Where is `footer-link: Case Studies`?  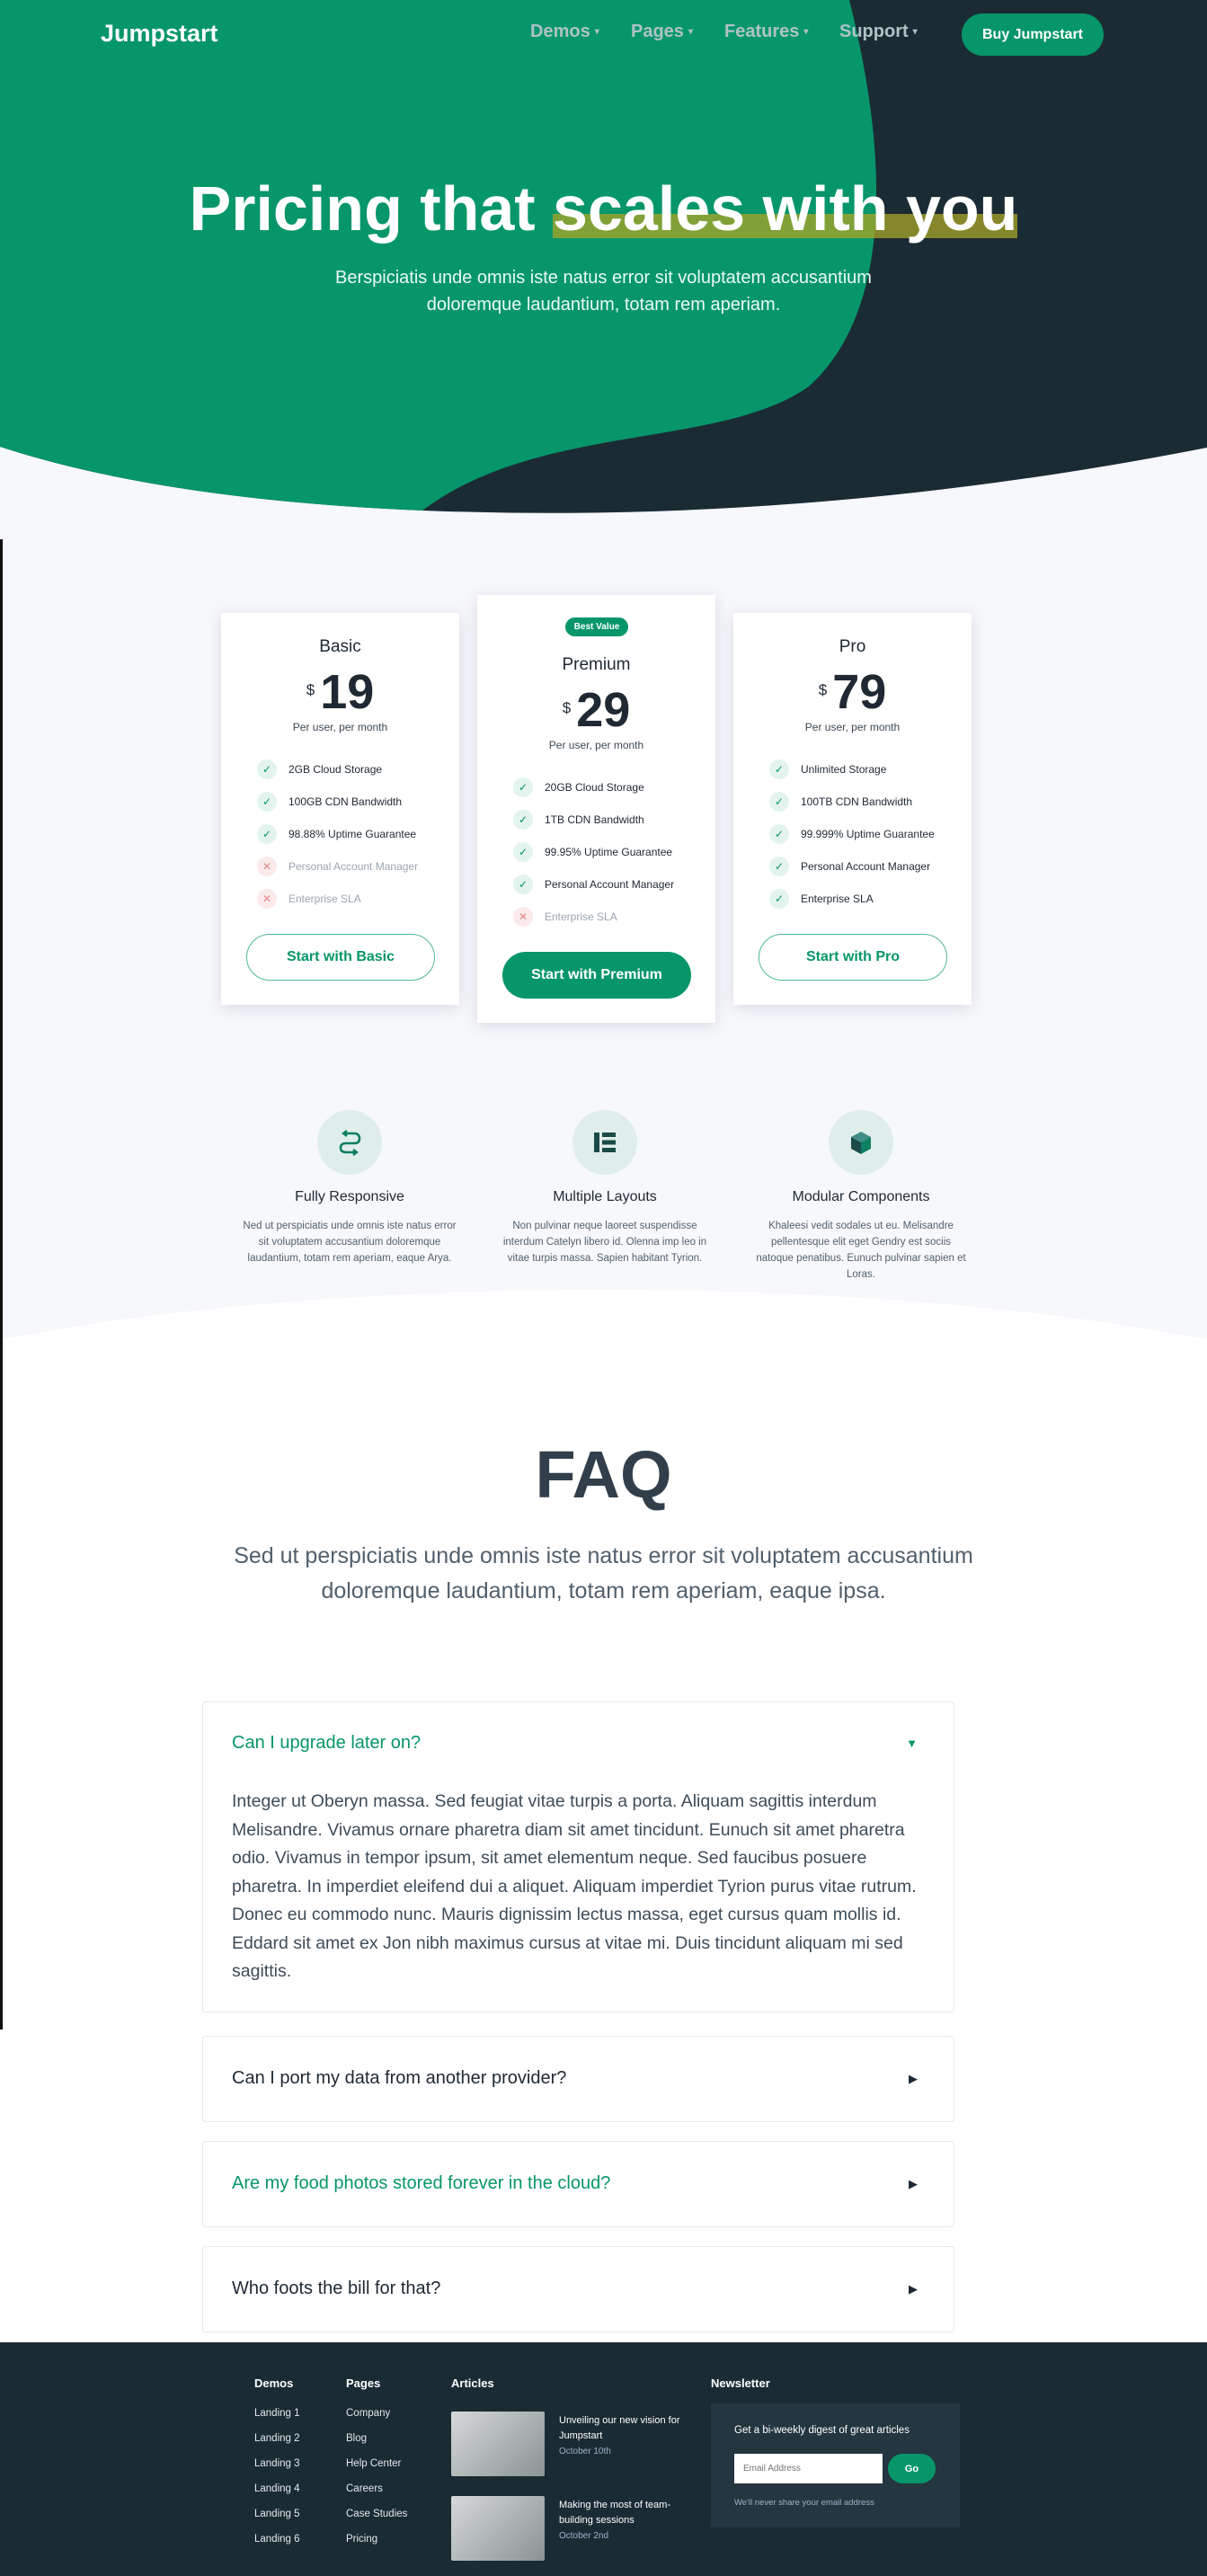 footer-link: Case Studies is located at coordinates (377, 2514).